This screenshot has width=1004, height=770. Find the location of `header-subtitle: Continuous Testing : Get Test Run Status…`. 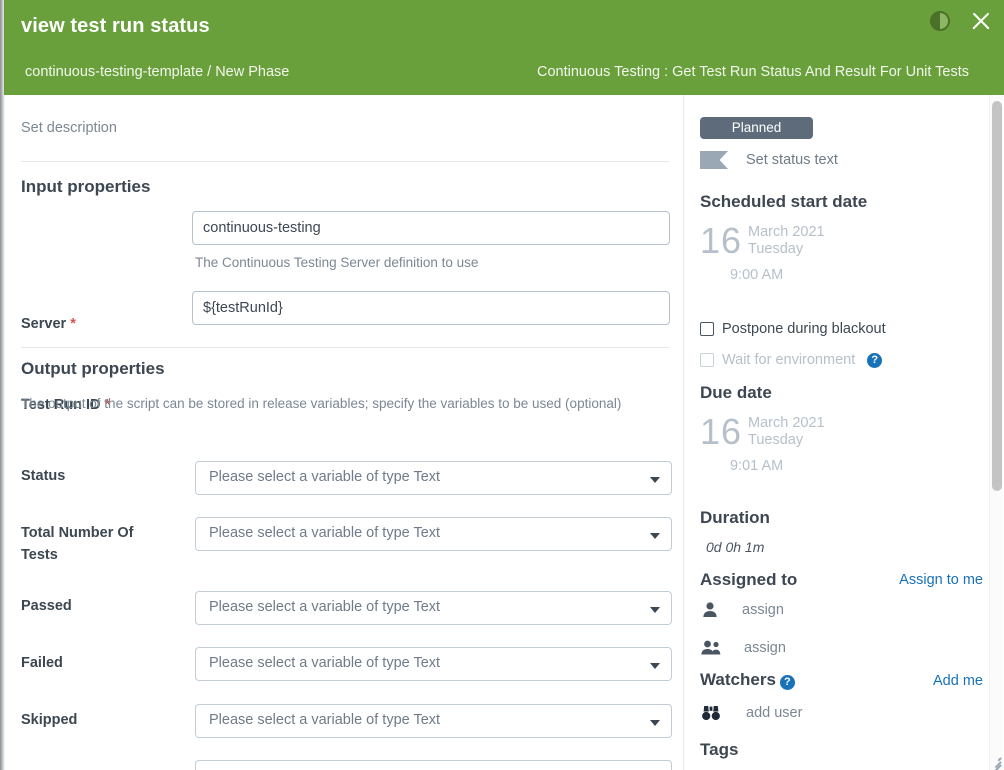

header-subtitle: Continuous Testing : Get Test Run Status… is located at coordinates (753, 72).